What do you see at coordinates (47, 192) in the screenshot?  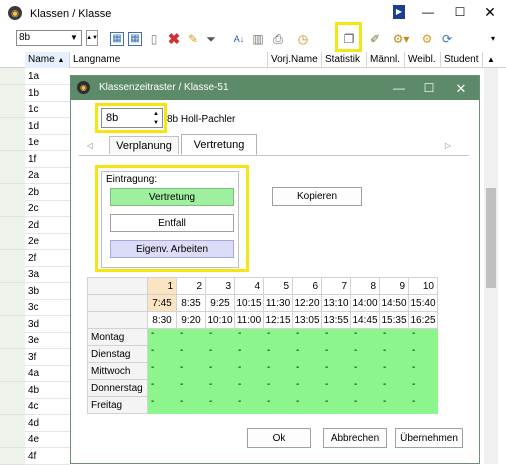 I see `list-item: 2b` at bounding box center [47, 192].